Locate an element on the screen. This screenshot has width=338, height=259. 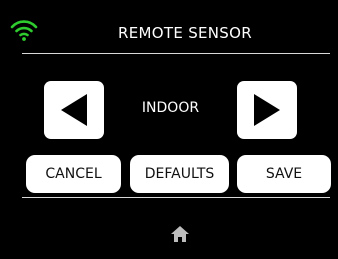
wifi-icon is located at coordinates (24, 30).